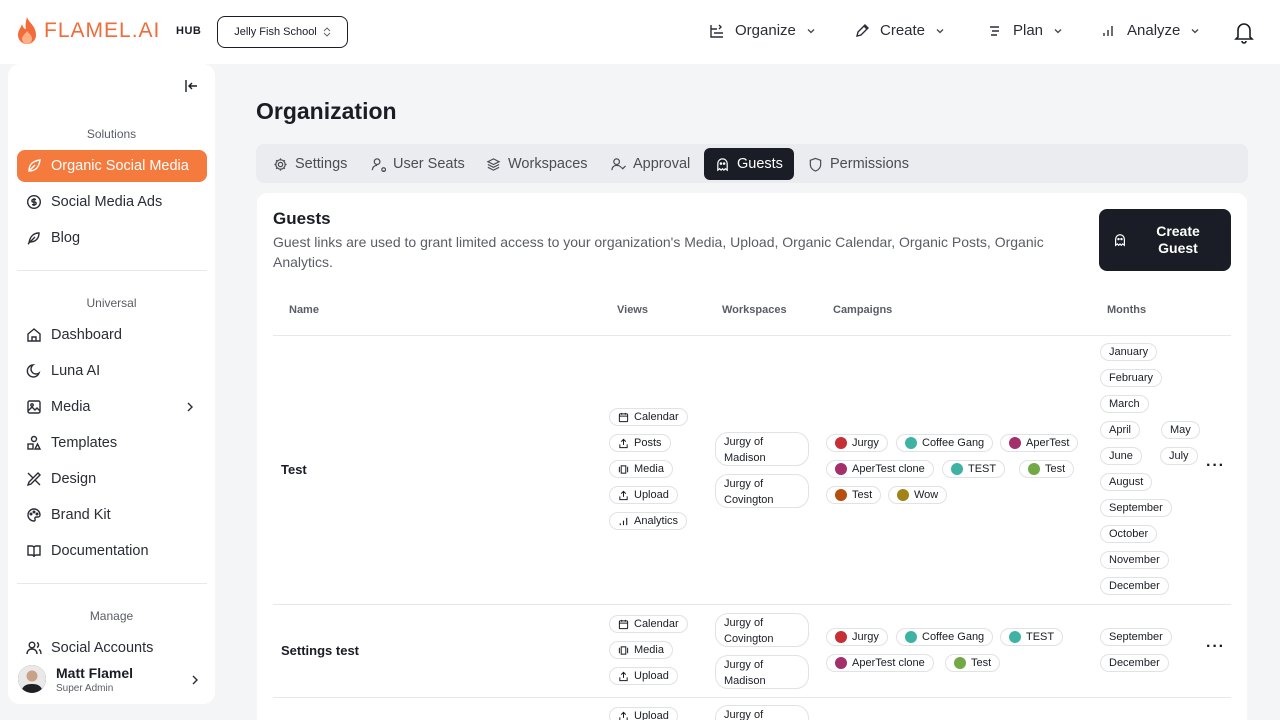 This screenshot has height=720, width=1280. What do you see at coordinates (302, 218) in the screenshot?
I see `section-title: Guests` at bounding box center [302, 218].